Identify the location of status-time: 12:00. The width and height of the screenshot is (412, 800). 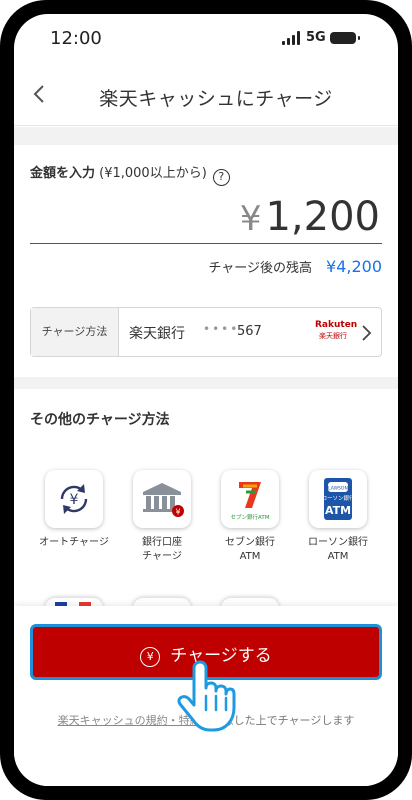
(76, 38).